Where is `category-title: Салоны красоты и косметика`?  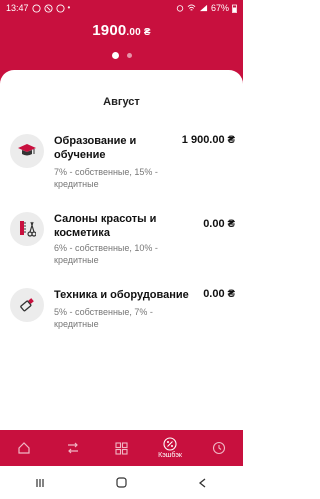
category-title: Салоны красоты и косметика is located at coordinates (105, 226).